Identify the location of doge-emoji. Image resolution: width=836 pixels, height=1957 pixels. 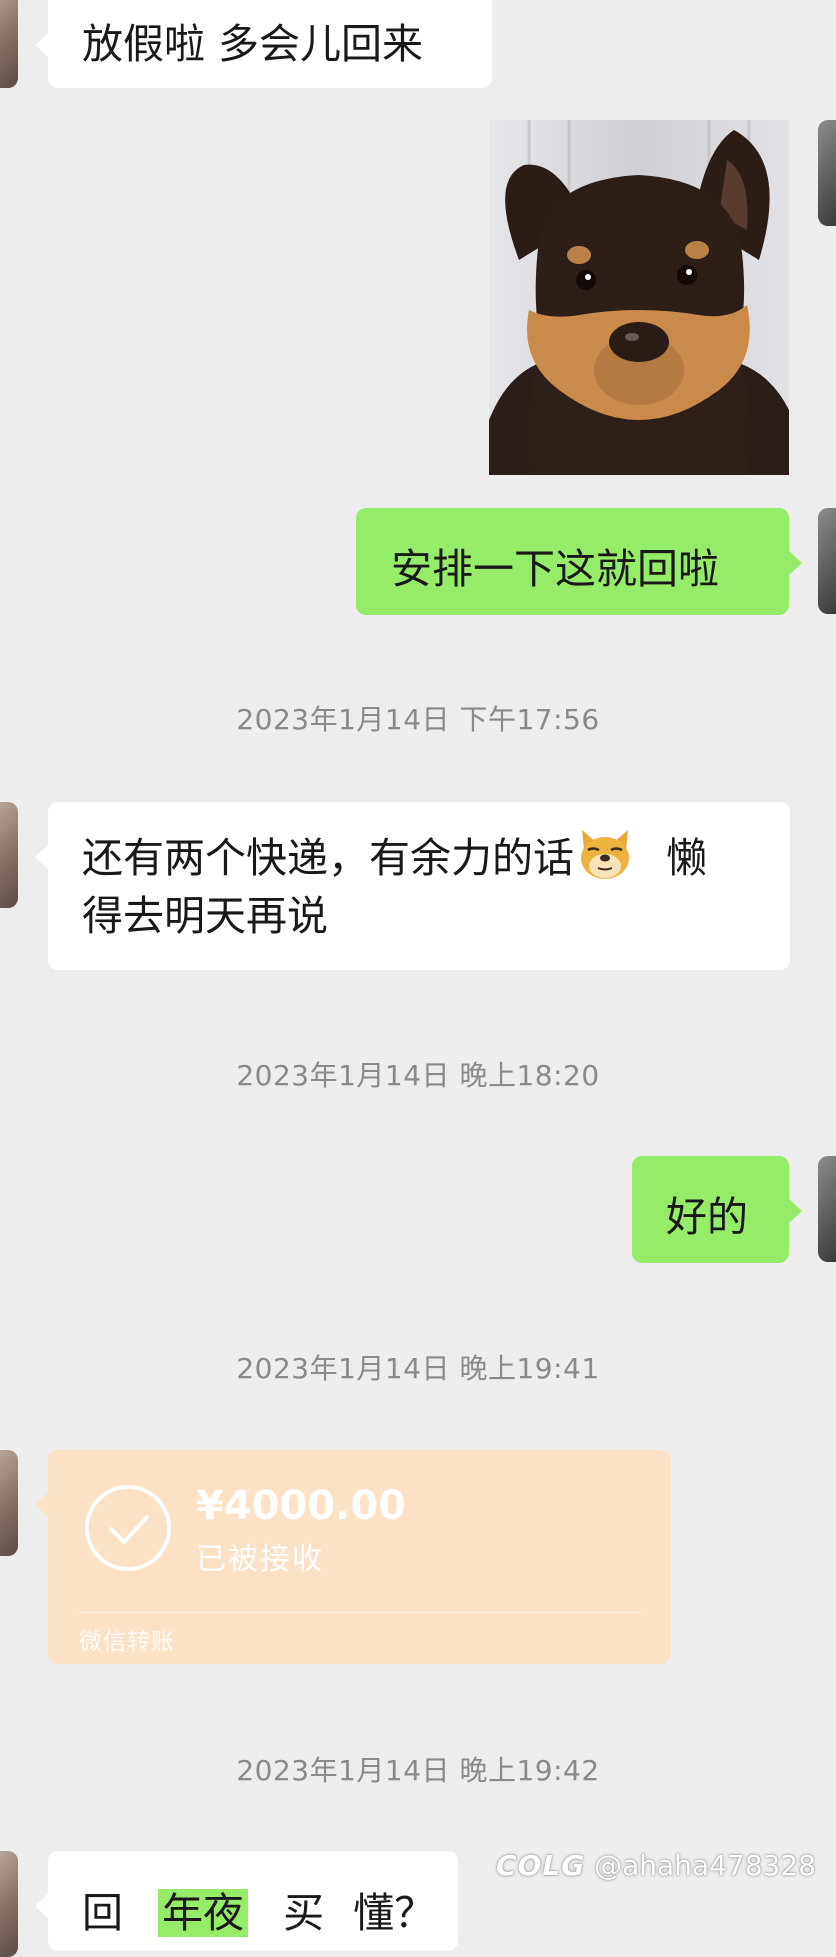
(605, 854).